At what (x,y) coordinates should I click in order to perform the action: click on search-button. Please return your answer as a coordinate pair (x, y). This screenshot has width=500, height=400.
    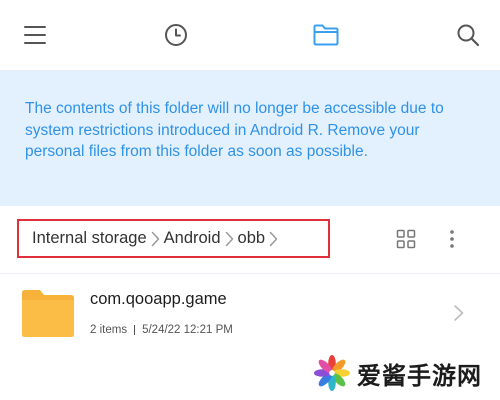
    Looking at the image, I should click on (468, 35).